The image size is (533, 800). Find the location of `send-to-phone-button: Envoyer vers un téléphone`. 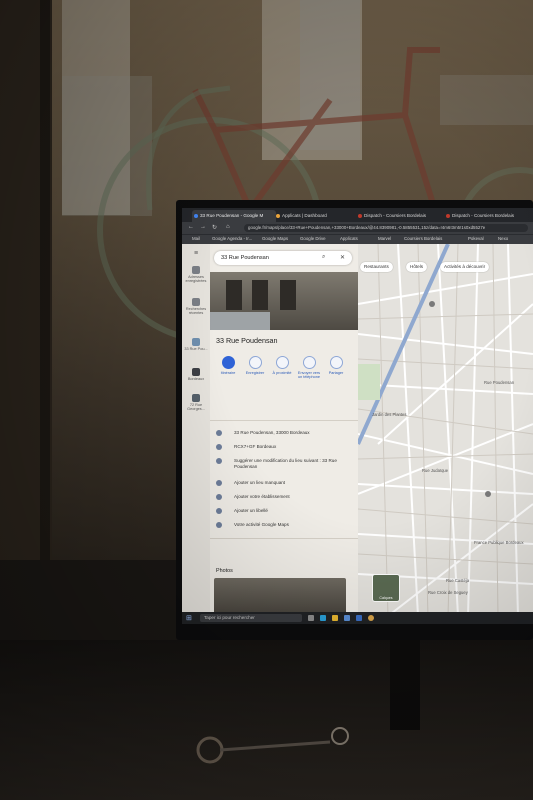

send-to-phone-button: Envoyer vers un téléphone is located at coordinates (309, 367).